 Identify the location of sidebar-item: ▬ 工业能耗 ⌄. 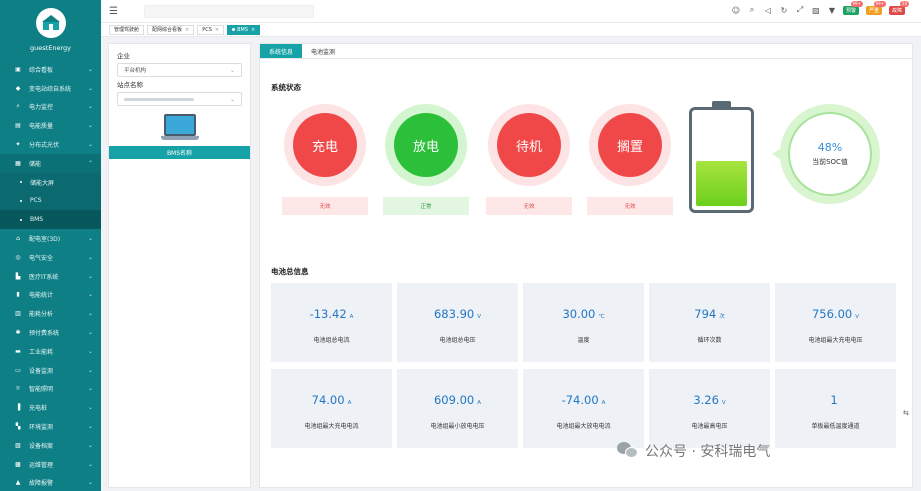
(50, 351).